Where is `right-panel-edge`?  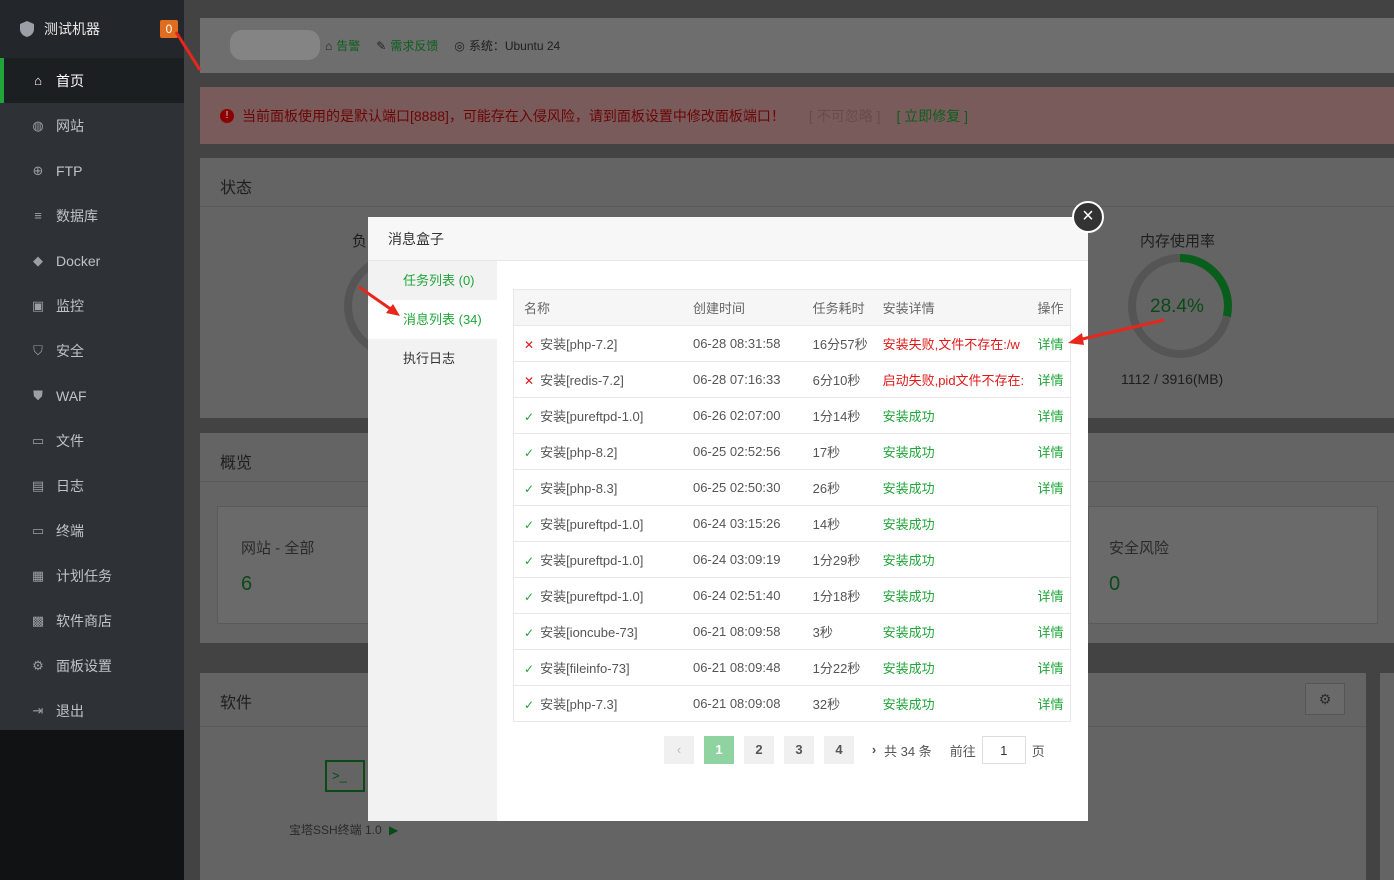
right-panel-edge is located at coordinates (1387, 776).